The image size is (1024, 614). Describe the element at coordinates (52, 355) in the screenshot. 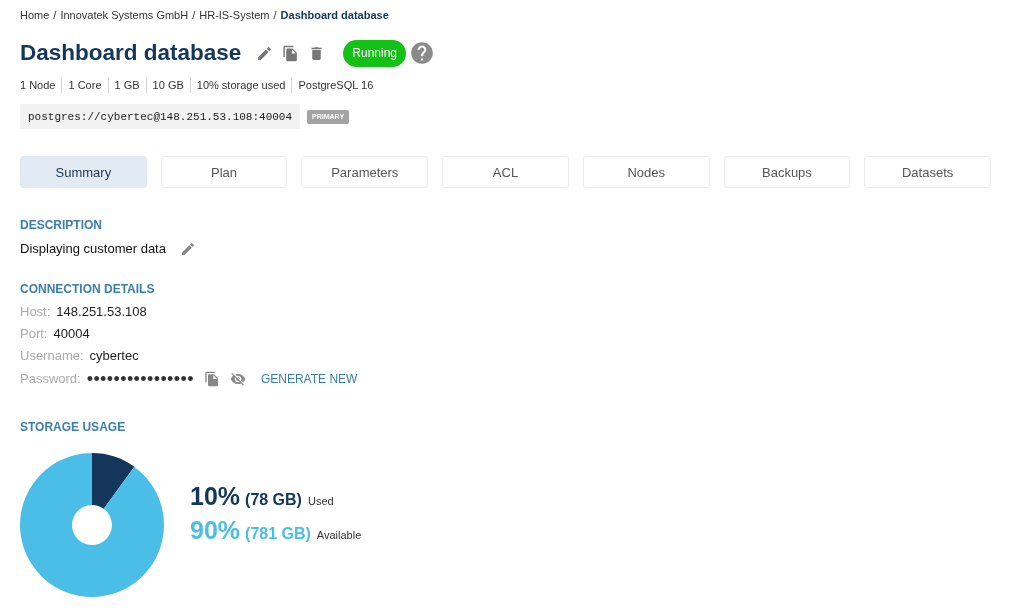

I see `field-label: Username:` at that location.